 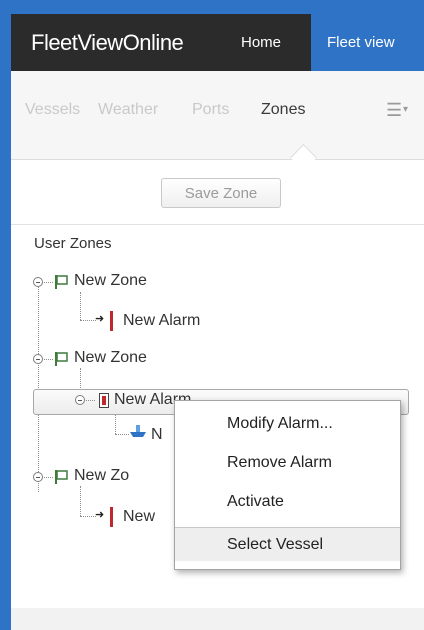 I want to click on window-frame-bottom, so click(x=217, y=619).